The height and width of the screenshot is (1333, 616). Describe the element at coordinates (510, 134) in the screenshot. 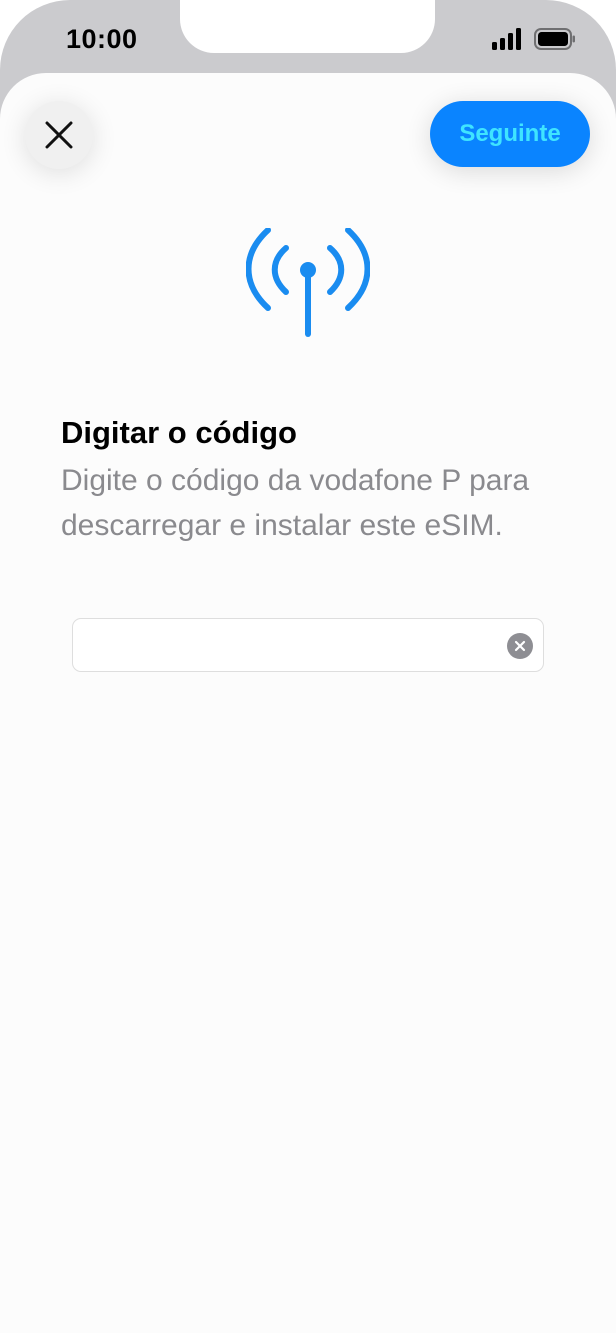

I see `next-button: Seguinte` at that location.